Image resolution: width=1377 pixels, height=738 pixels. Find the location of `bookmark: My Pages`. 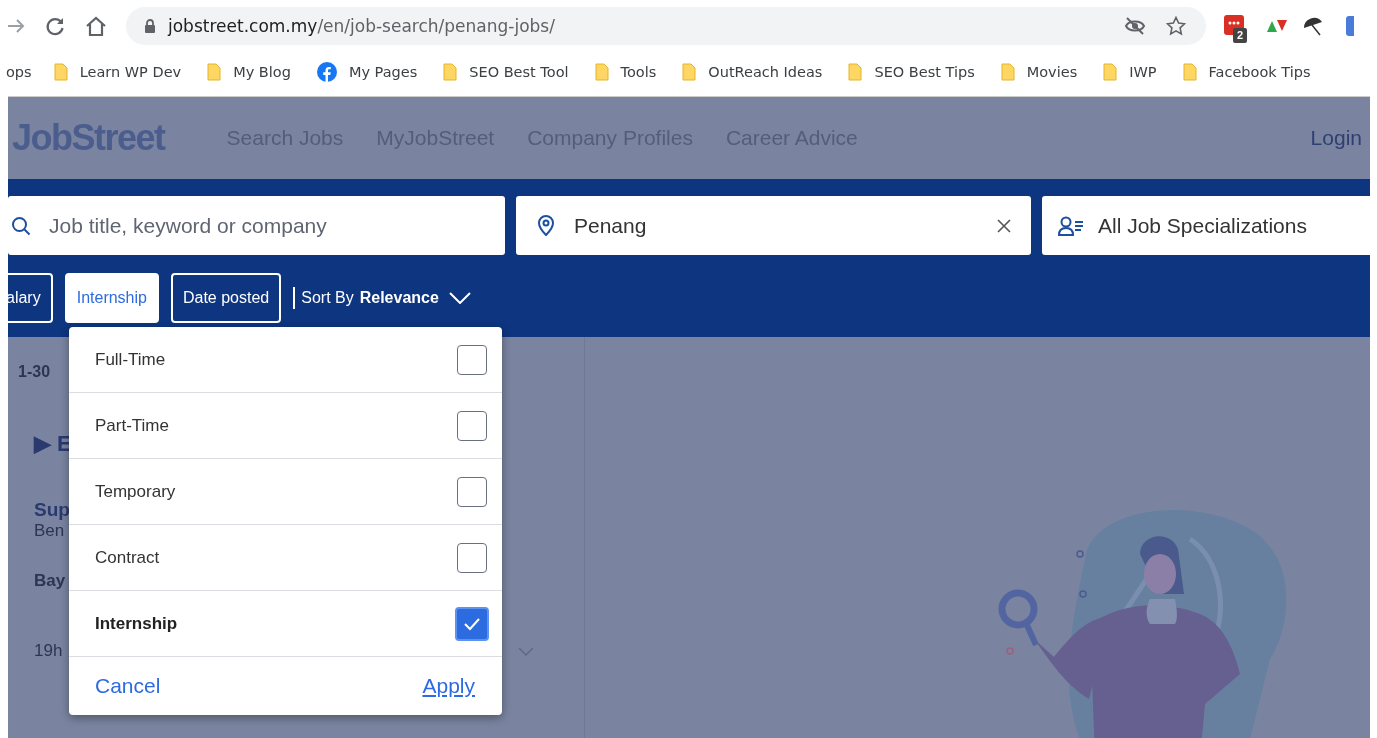

bookmark: My Pages is located at coordinates (367, 72).